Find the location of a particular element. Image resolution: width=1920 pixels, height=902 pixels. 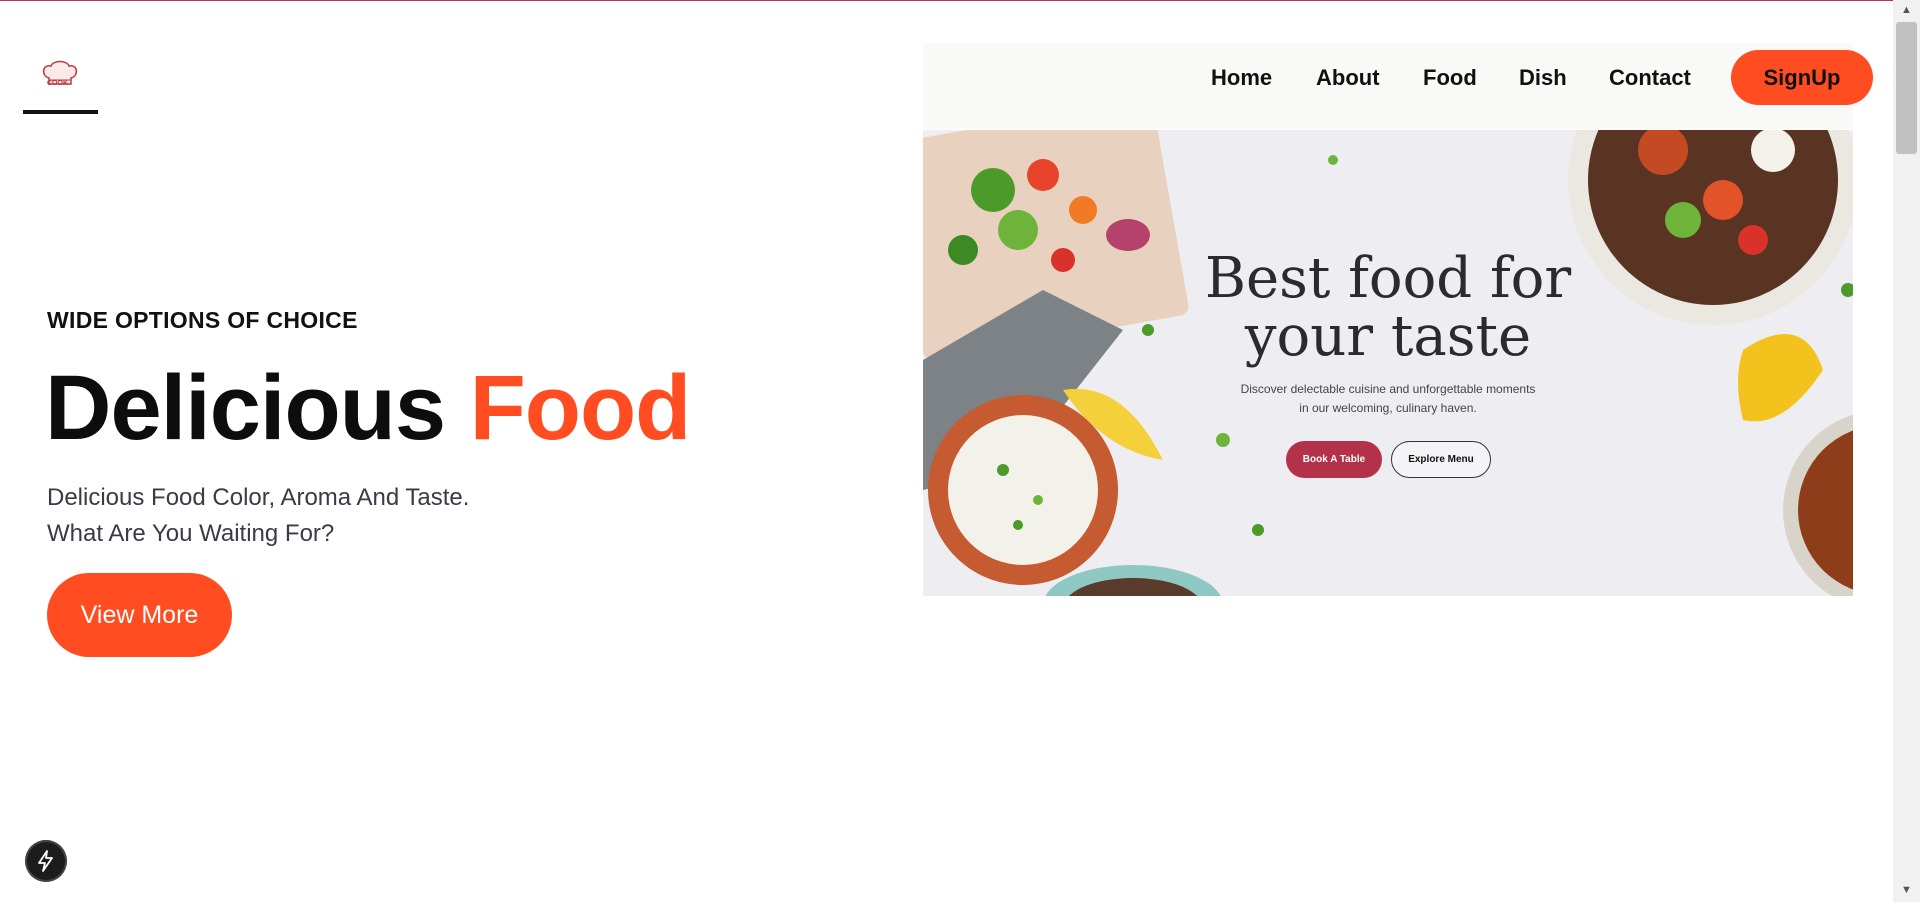

banner-subtitle-line2: in our welcoming, culinary haven. is located at coordinates (1388, 408).